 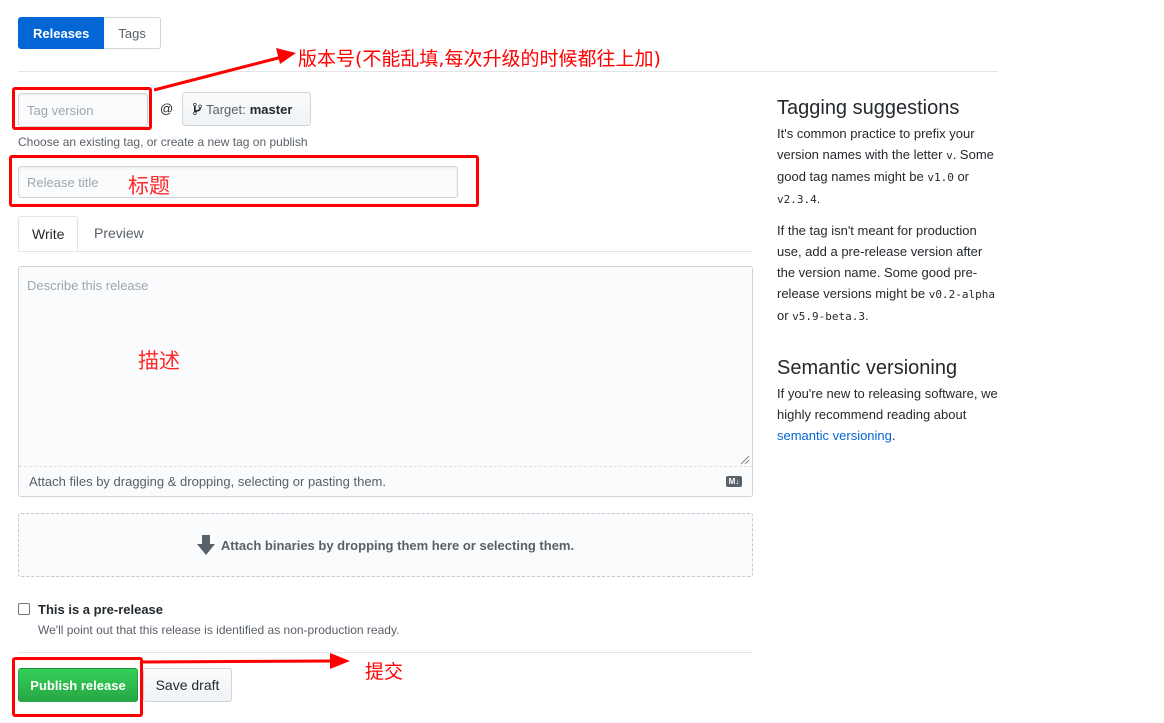 I want to click on annotation-description: 描述, so click(x=159, y=361).